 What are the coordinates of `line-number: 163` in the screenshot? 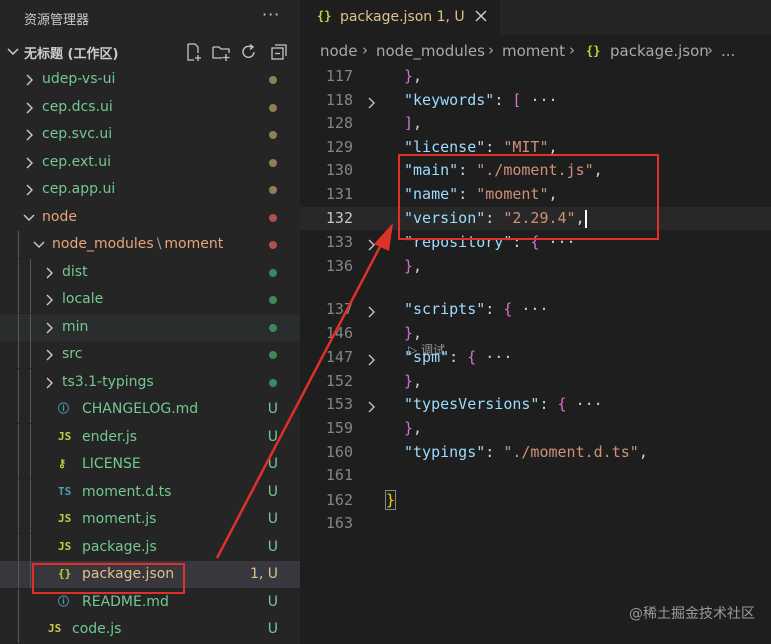 It's located at (339, 523).